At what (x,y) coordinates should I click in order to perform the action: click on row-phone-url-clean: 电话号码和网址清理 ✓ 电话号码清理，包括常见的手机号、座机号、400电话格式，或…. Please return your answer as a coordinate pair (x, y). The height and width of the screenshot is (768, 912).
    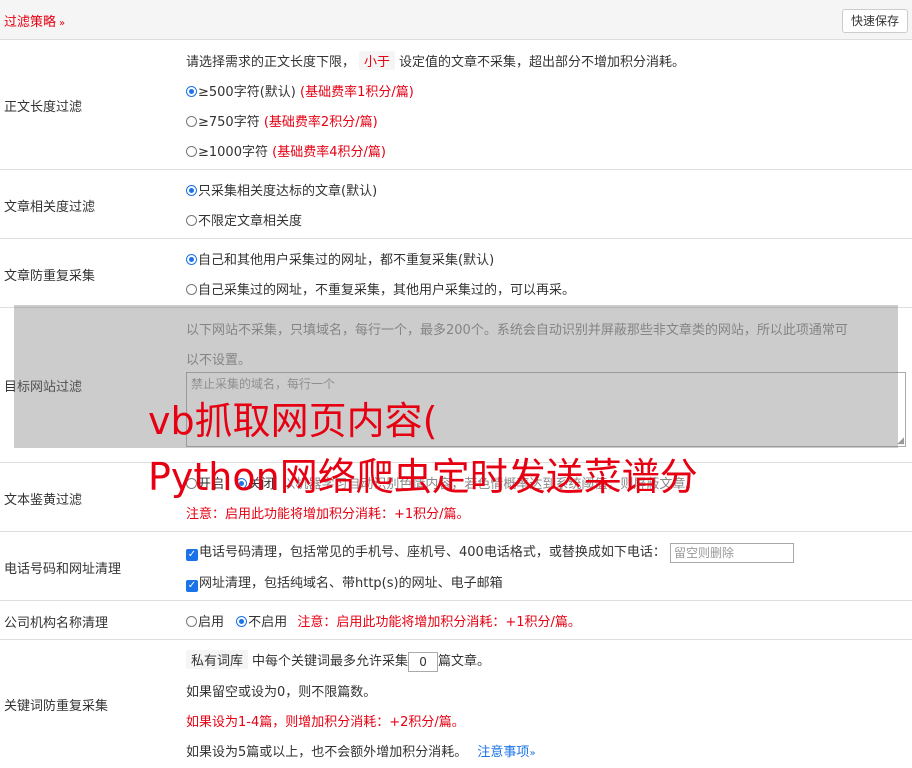
    Looking at the image, I should click on (456, 566).